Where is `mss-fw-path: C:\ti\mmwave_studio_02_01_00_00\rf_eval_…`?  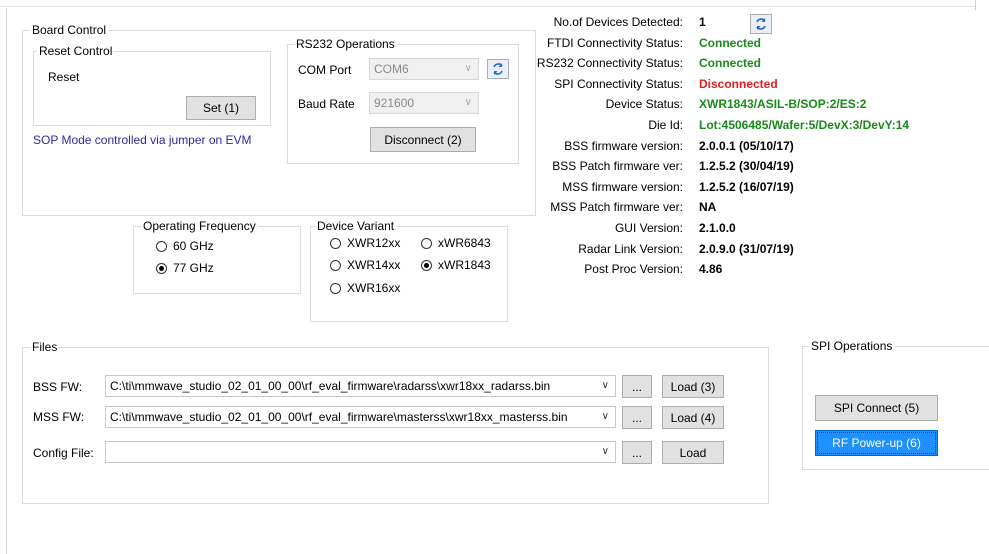
mss-fw-path: C:\ti\mmwave_studio_02_01_00_00\rf_eval_… is located at coordinates (339, 417).